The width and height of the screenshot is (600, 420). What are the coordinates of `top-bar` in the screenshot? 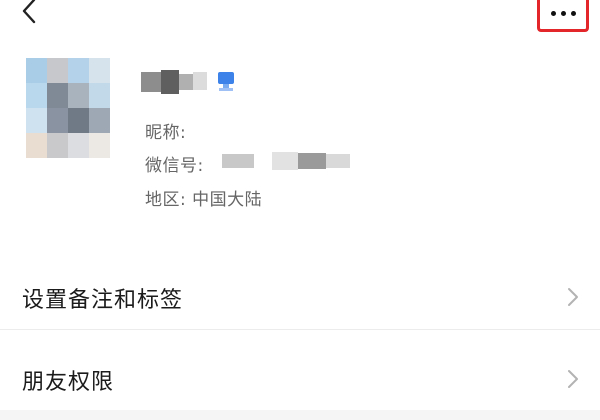 It's located at (300, 18).